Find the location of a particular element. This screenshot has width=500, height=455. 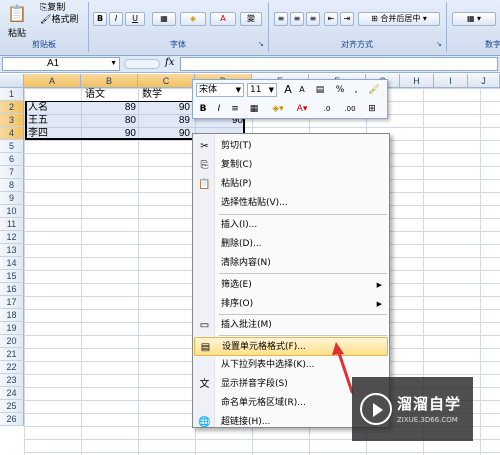

cell-b2: 89 is located at coordinates (109, 107).